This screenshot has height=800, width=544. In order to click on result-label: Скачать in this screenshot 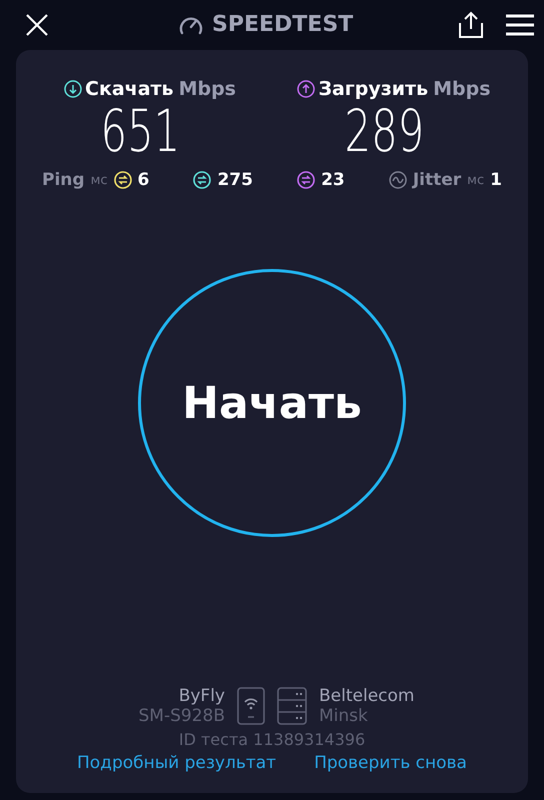, I will do `click(129, 89)`.